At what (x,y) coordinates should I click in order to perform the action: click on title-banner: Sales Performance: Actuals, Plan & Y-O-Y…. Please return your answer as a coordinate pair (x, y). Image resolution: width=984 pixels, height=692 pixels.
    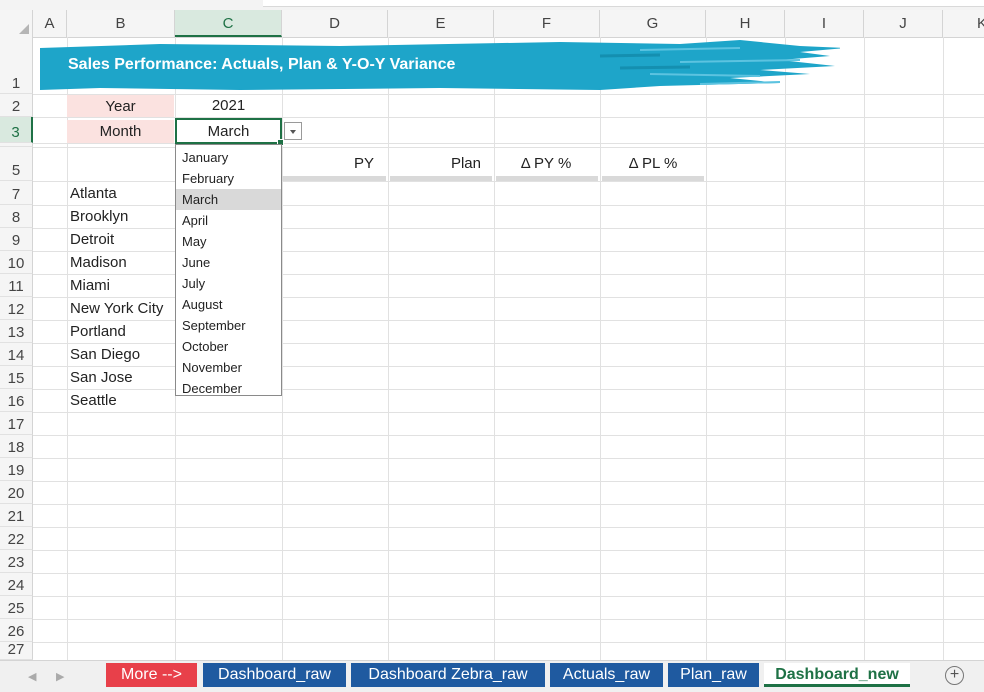
    Looking at the image, I should click on (442, 65).